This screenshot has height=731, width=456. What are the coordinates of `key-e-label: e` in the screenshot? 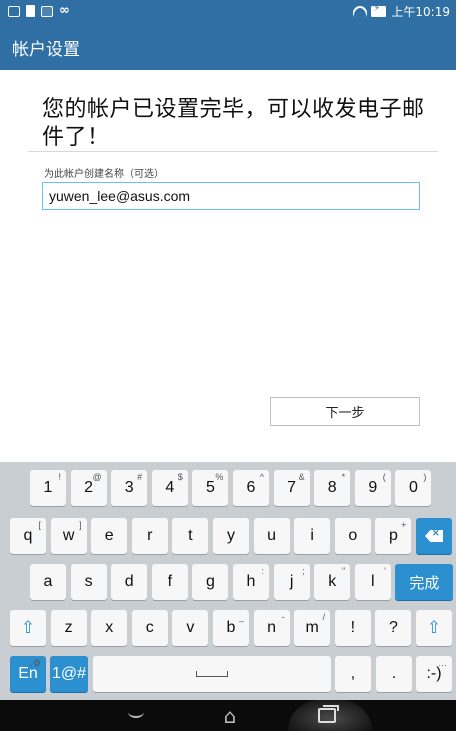 It's located at (109, 535).